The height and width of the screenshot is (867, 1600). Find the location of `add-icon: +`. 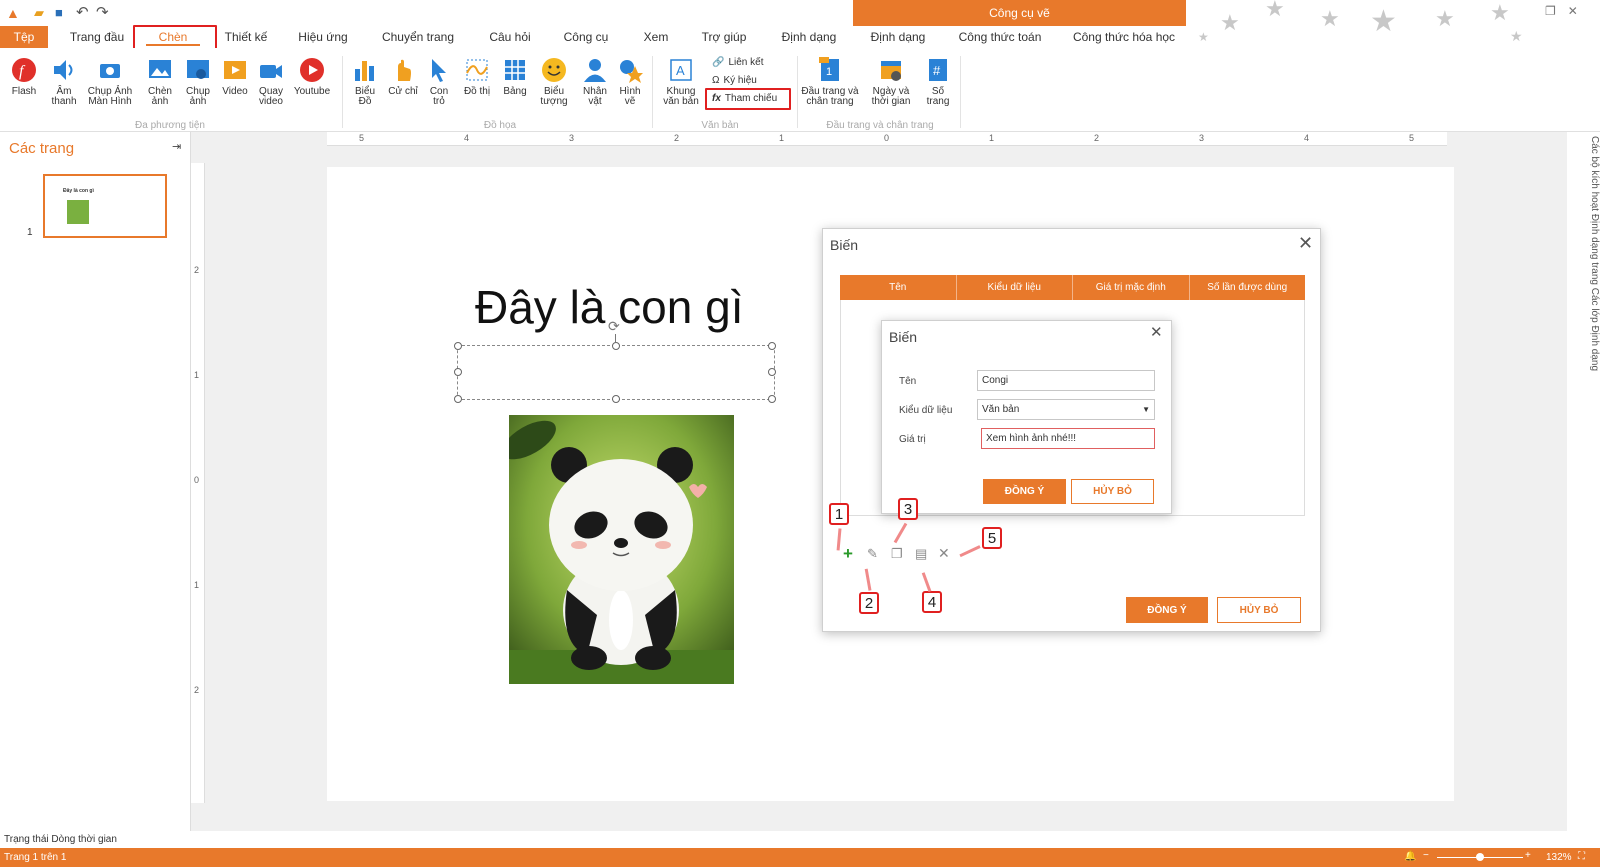

add-icon: + is located at coordinates (848, 554).